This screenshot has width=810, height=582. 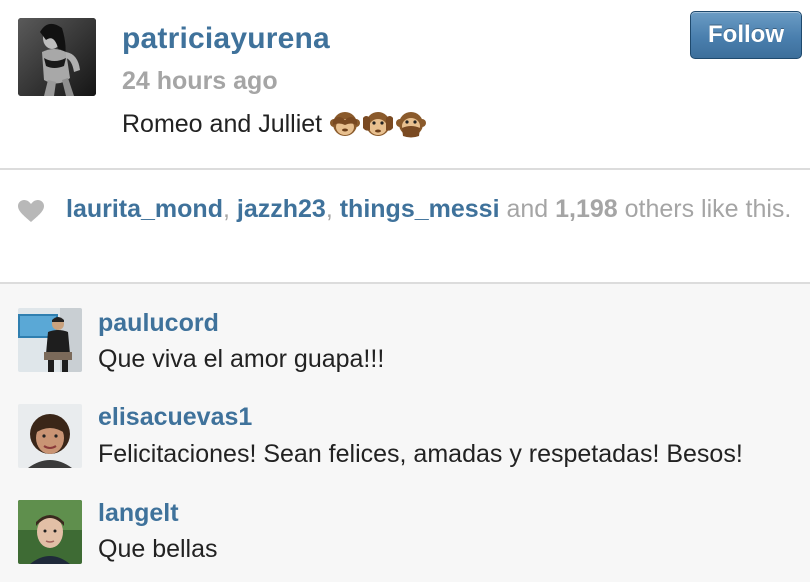 I want to click on comment-username: langelt, so click(x=138, y=513).